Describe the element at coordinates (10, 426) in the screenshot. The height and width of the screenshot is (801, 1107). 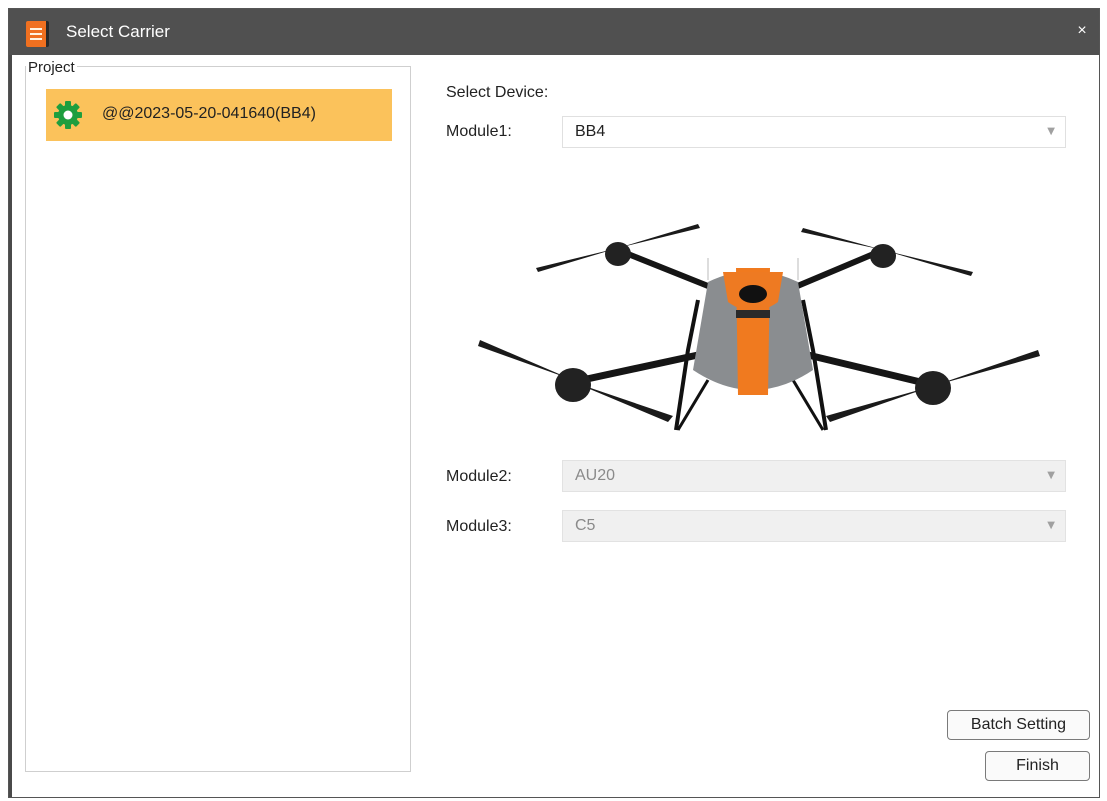
I see `window-left-border` at that location.